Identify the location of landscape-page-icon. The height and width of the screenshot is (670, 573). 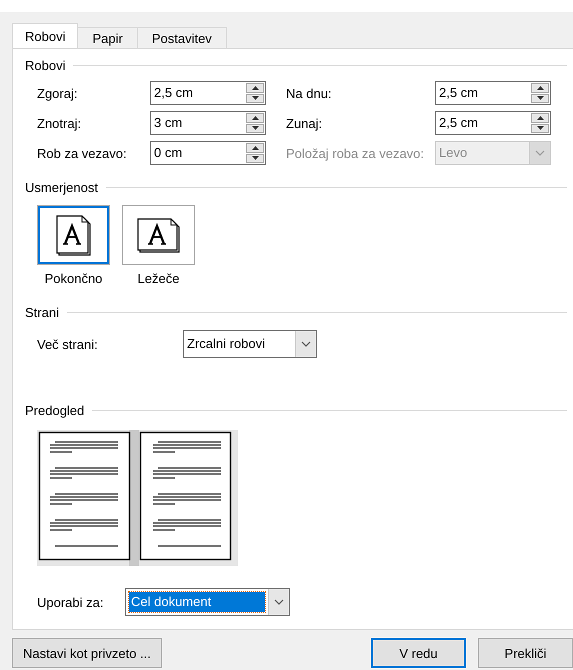
(158, 235).